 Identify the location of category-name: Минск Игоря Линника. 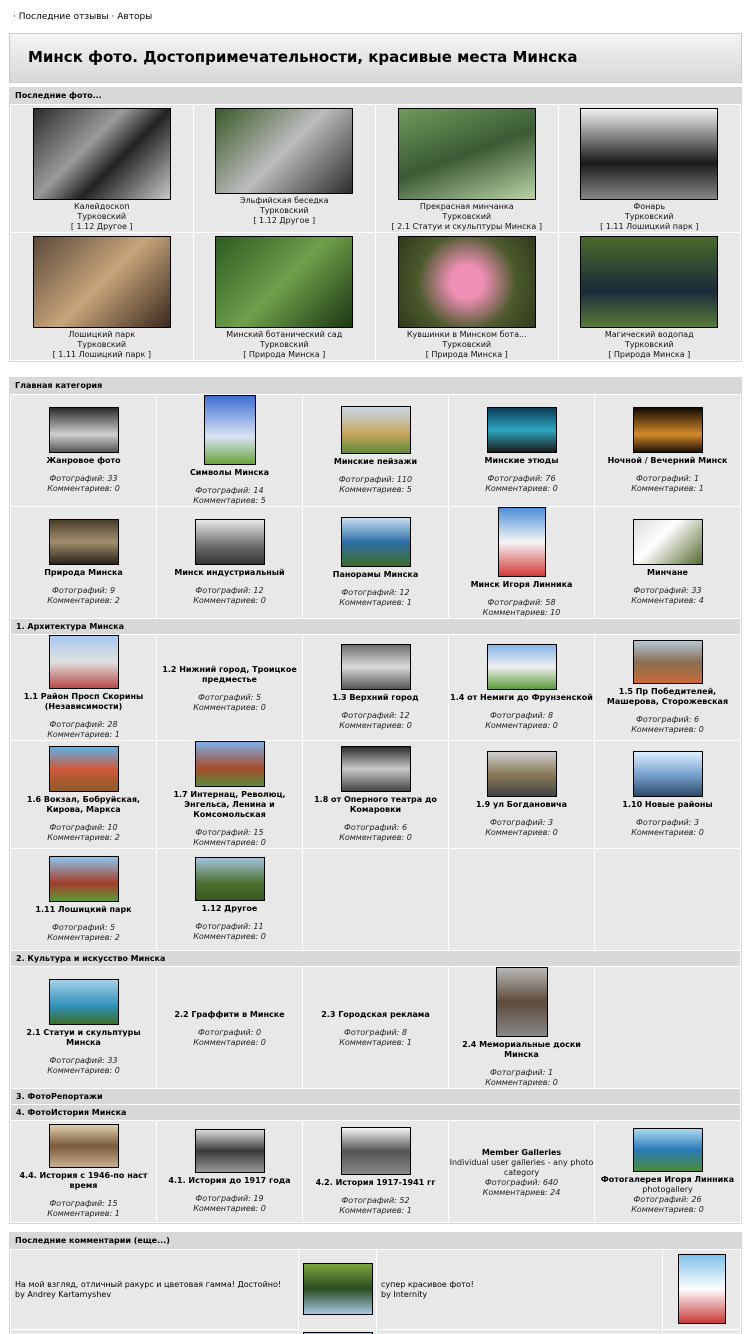
(521, 585).